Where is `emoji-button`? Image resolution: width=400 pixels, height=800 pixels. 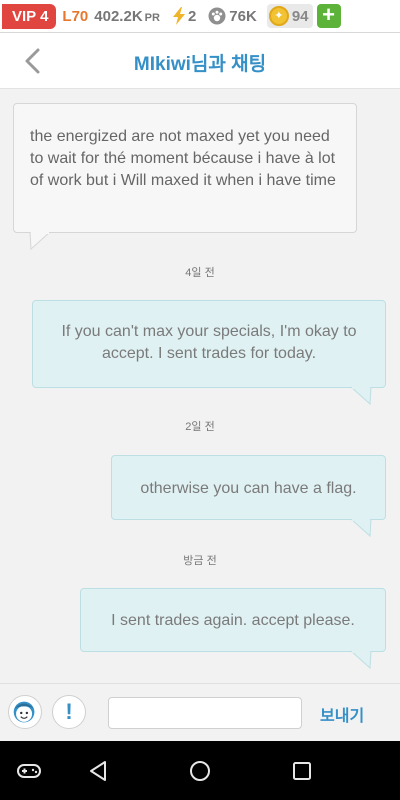
emoji-button is located at coordinates (25, 712).